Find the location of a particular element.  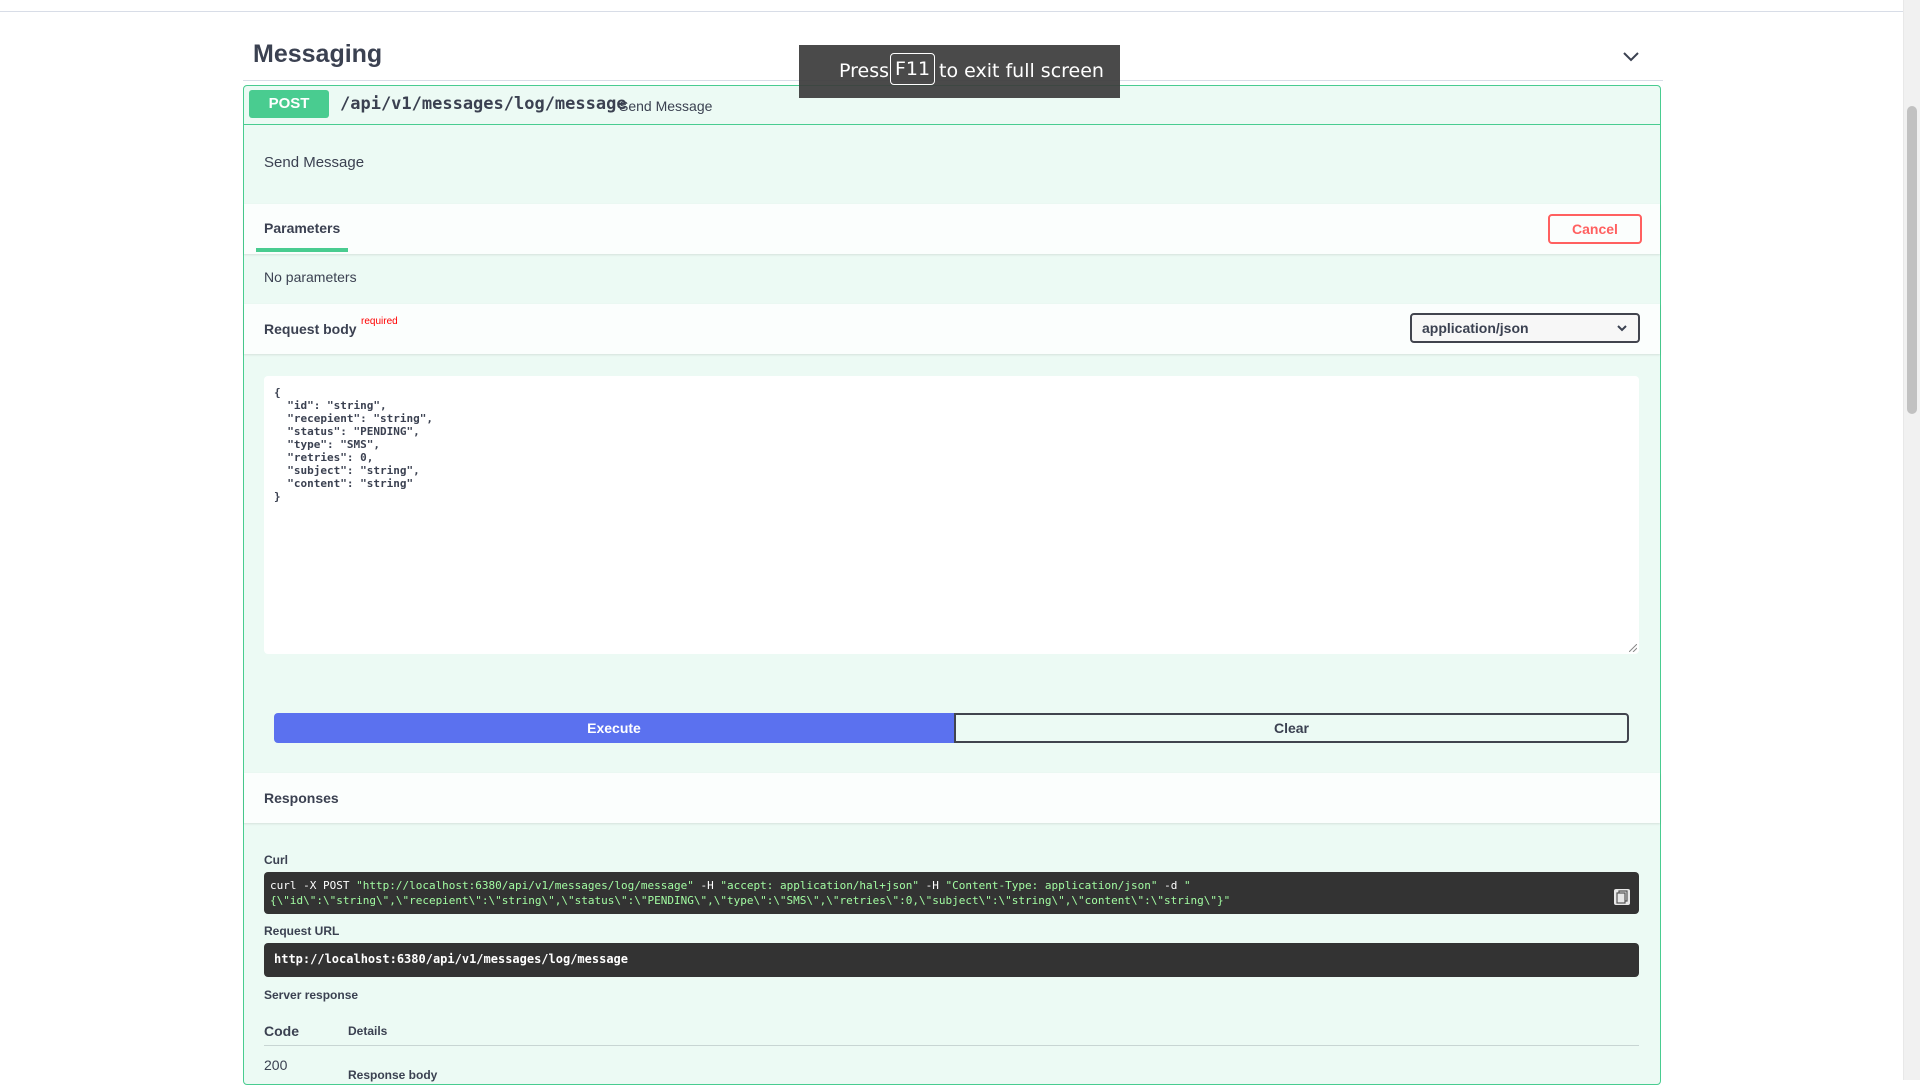

fullscreen-toast: Press F11 to exit full screen is located at coordinates (959, 71).